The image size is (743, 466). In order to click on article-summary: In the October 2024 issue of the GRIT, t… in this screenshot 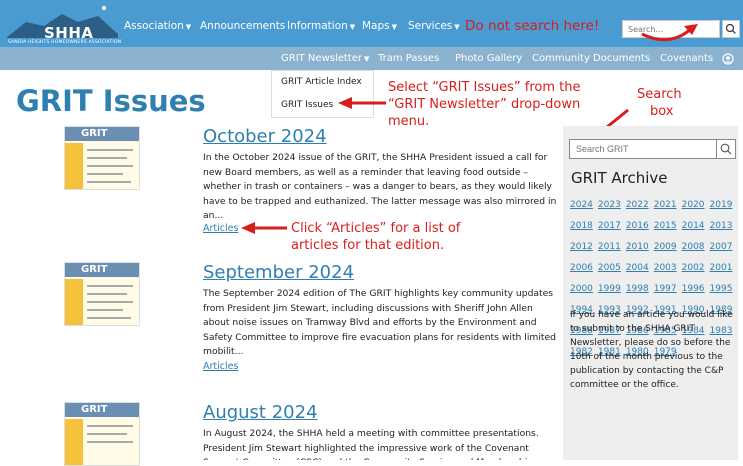, I will do `click(380, 186)`.